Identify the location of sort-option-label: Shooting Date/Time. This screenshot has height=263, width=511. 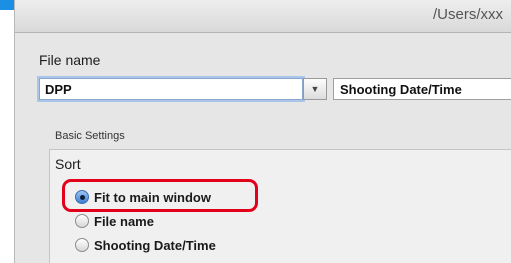
(155, 245).